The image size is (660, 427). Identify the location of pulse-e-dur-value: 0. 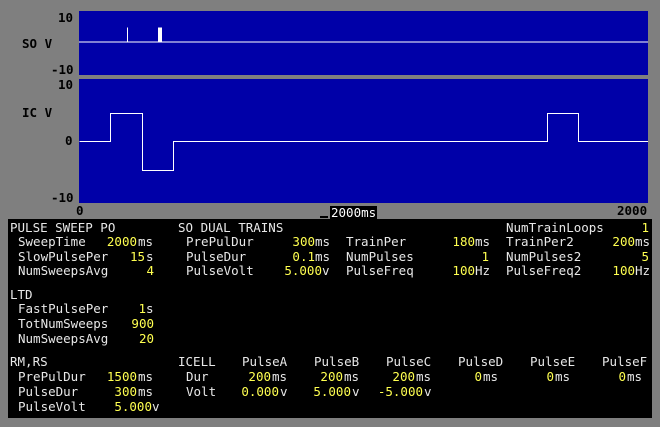
(548, 377).